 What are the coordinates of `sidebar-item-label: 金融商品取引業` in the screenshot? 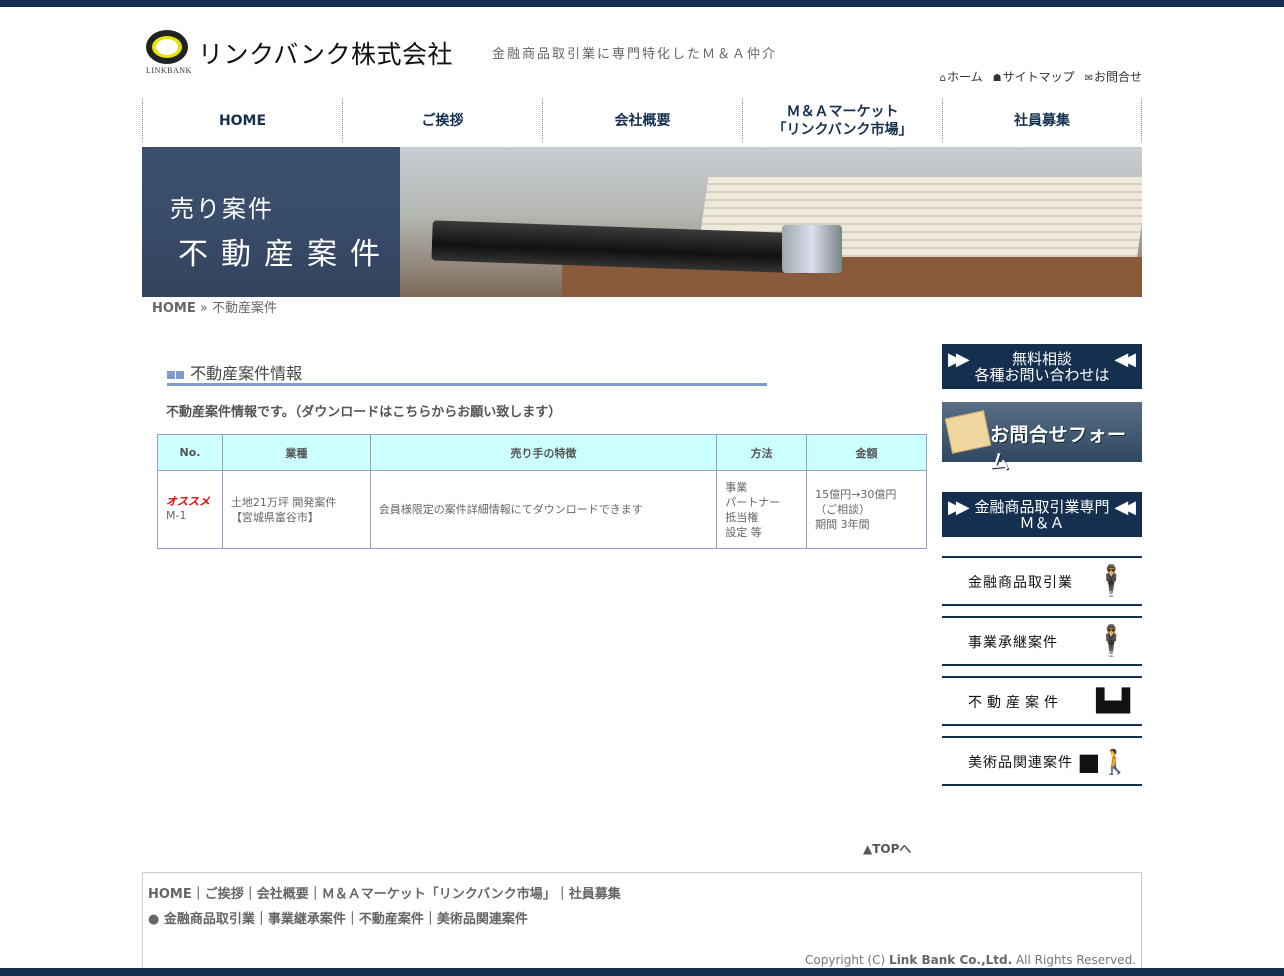 It's located at (1020, 583).